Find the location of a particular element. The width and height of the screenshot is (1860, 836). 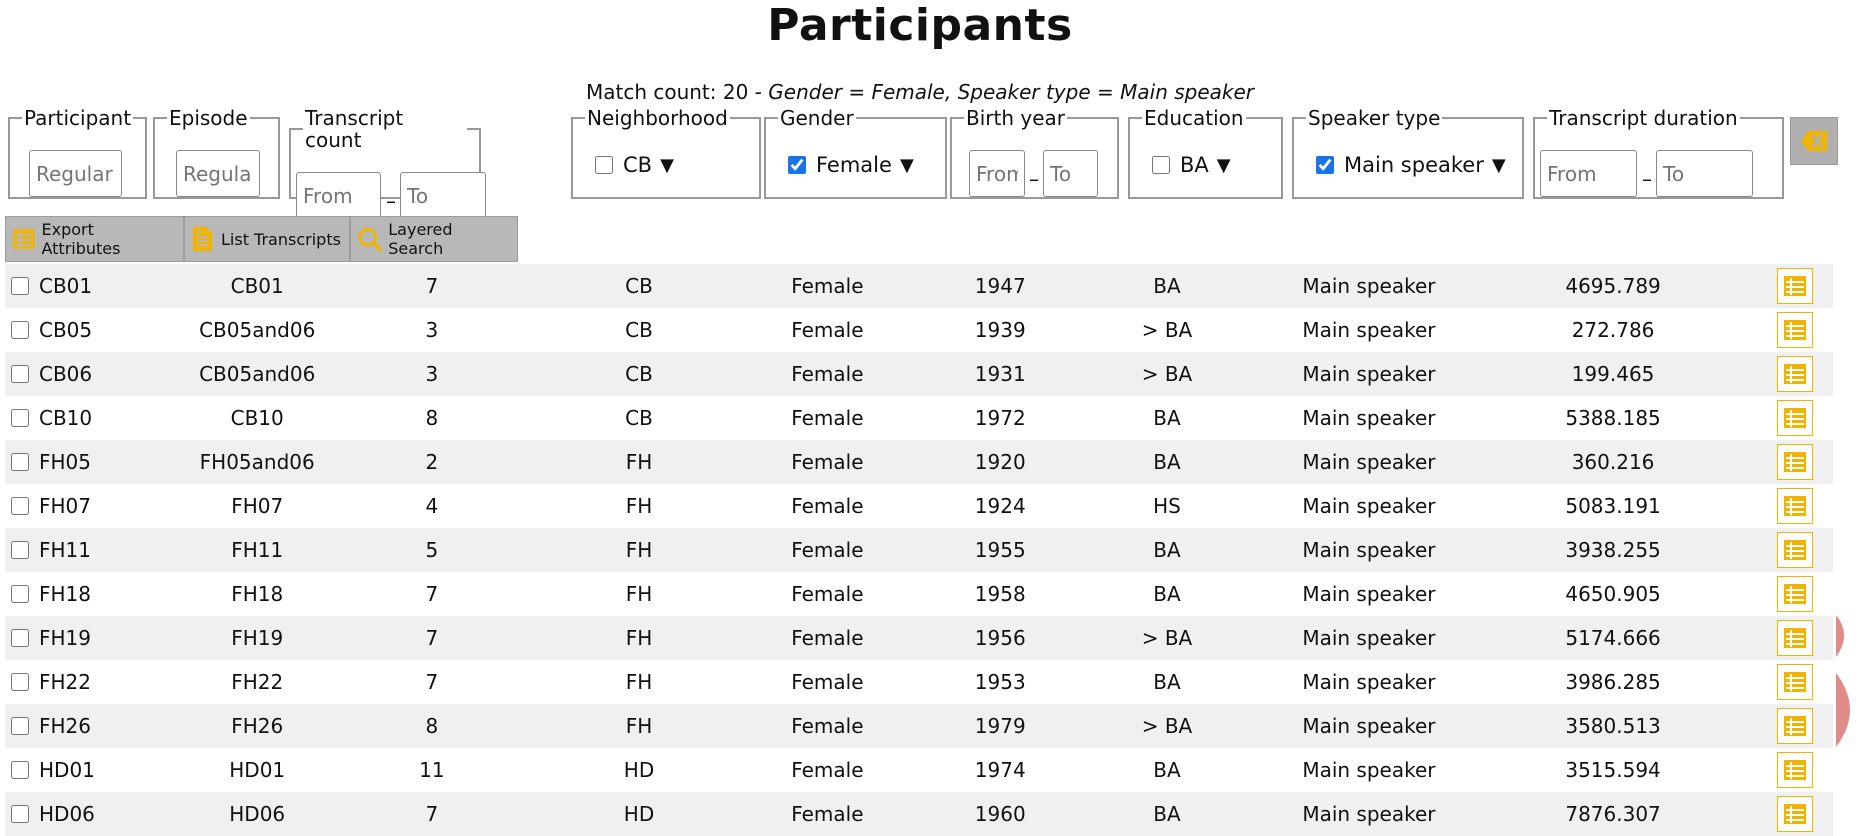

neighborhood-dropdown: CB ▼ is located at coordinates (634, 165).